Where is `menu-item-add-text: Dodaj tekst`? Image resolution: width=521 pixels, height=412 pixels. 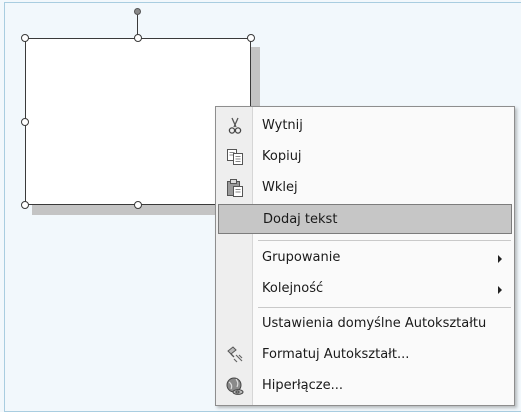
menu-item-add-text: Dodaj tekst is located at coordinates (365, 219).